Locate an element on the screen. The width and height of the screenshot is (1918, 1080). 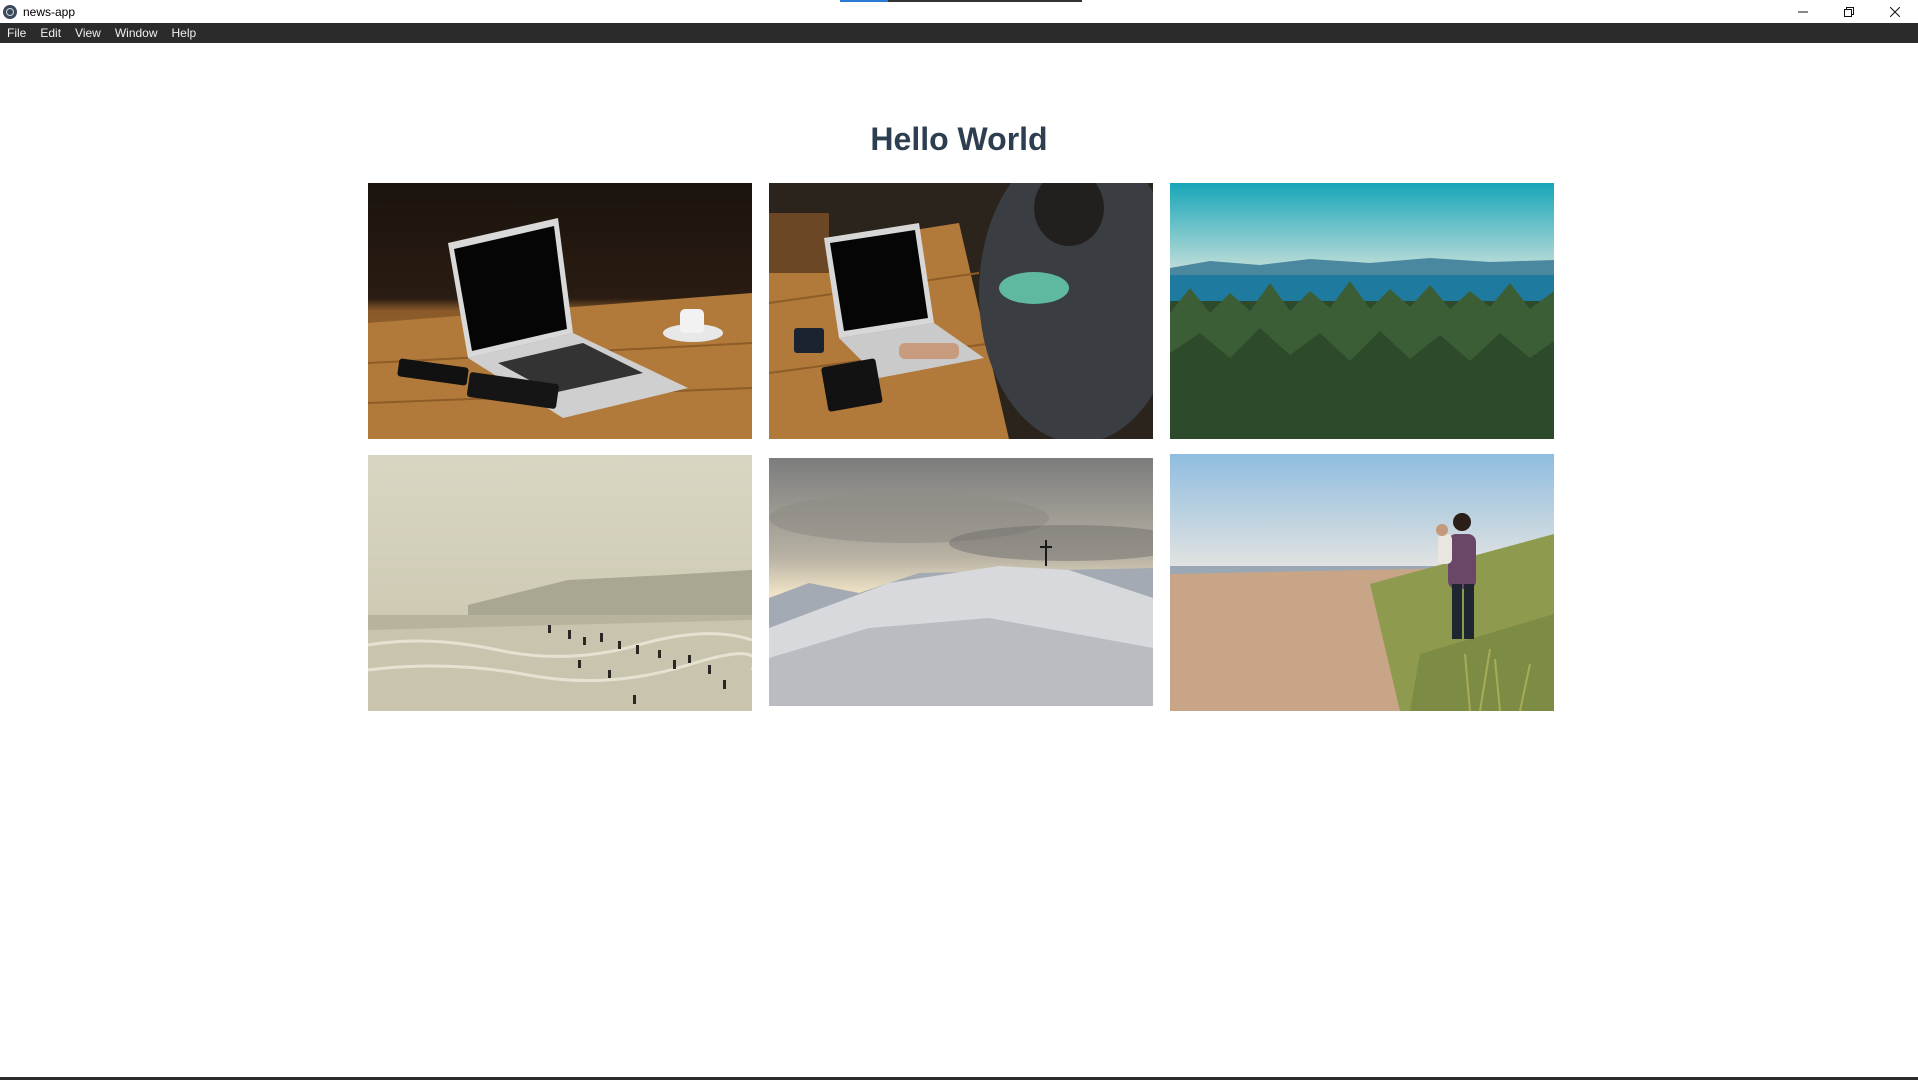
gallery-photo-forest-sea is located at coordinates (1362, 311).